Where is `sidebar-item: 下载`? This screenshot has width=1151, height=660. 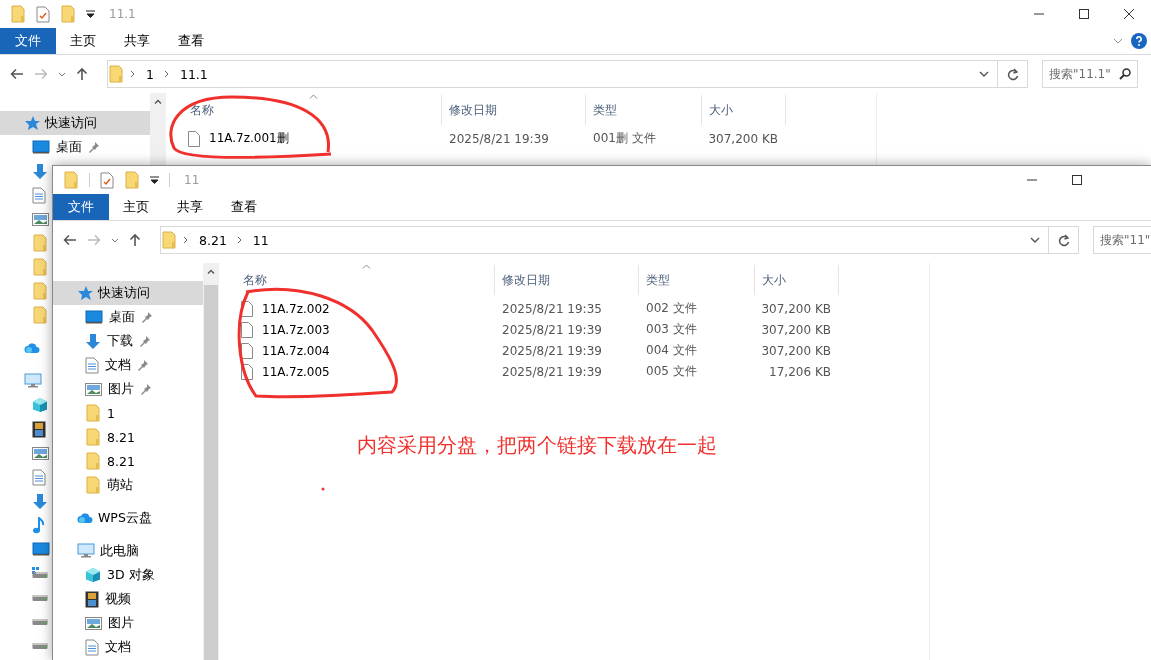
sidebar-item: 下载 is located at coordinates (128, 341).